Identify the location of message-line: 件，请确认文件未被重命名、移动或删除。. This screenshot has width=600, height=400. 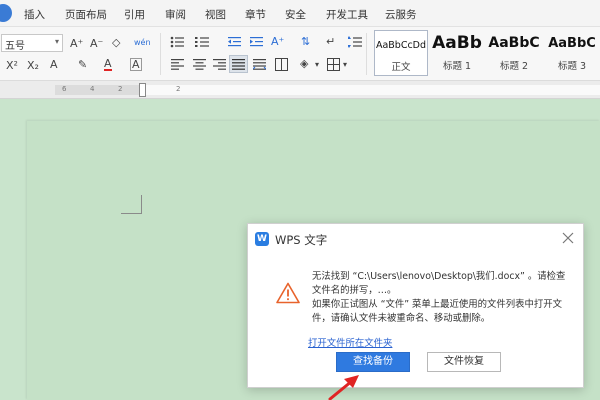
(401, 318).